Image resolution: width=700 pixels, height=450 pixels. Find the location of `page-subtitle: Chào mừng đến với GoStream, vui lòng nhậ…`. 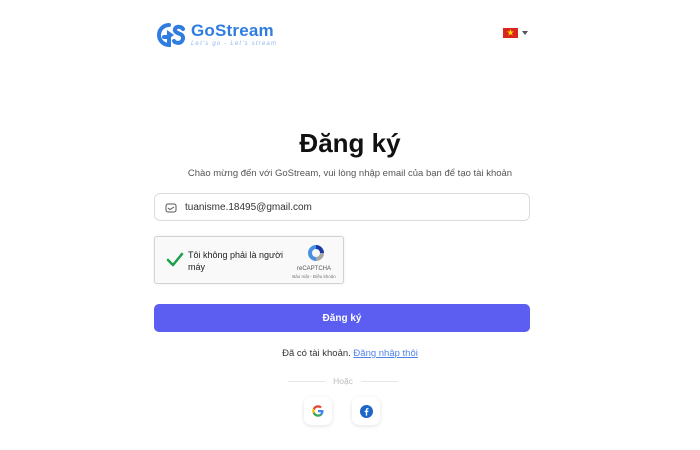

page-subtitle: Chào mừng đến với GoStream, vui lòng nhậ… is located at coordinates (350, 173).